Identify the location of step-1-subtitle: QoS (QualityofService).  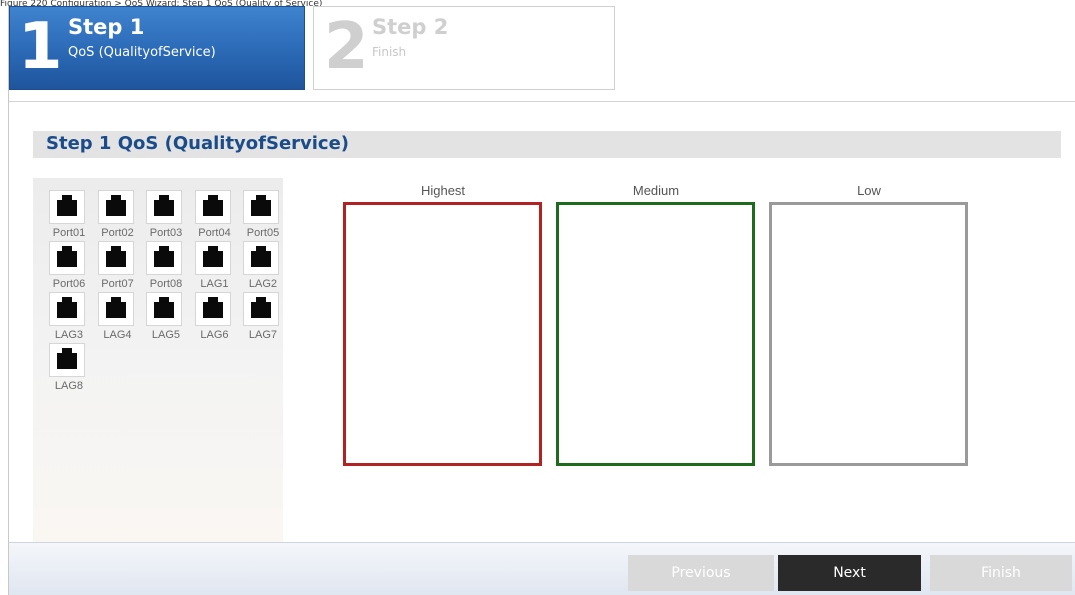
(142, 52).